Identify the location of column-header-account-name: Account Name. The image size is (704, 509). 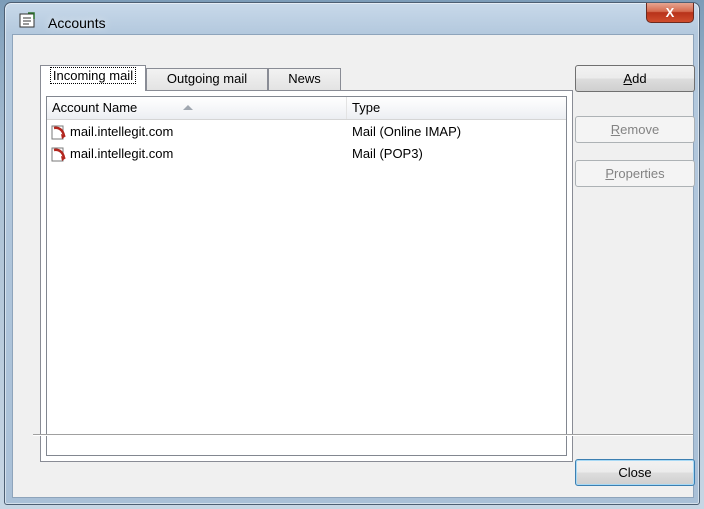
(197, 108).